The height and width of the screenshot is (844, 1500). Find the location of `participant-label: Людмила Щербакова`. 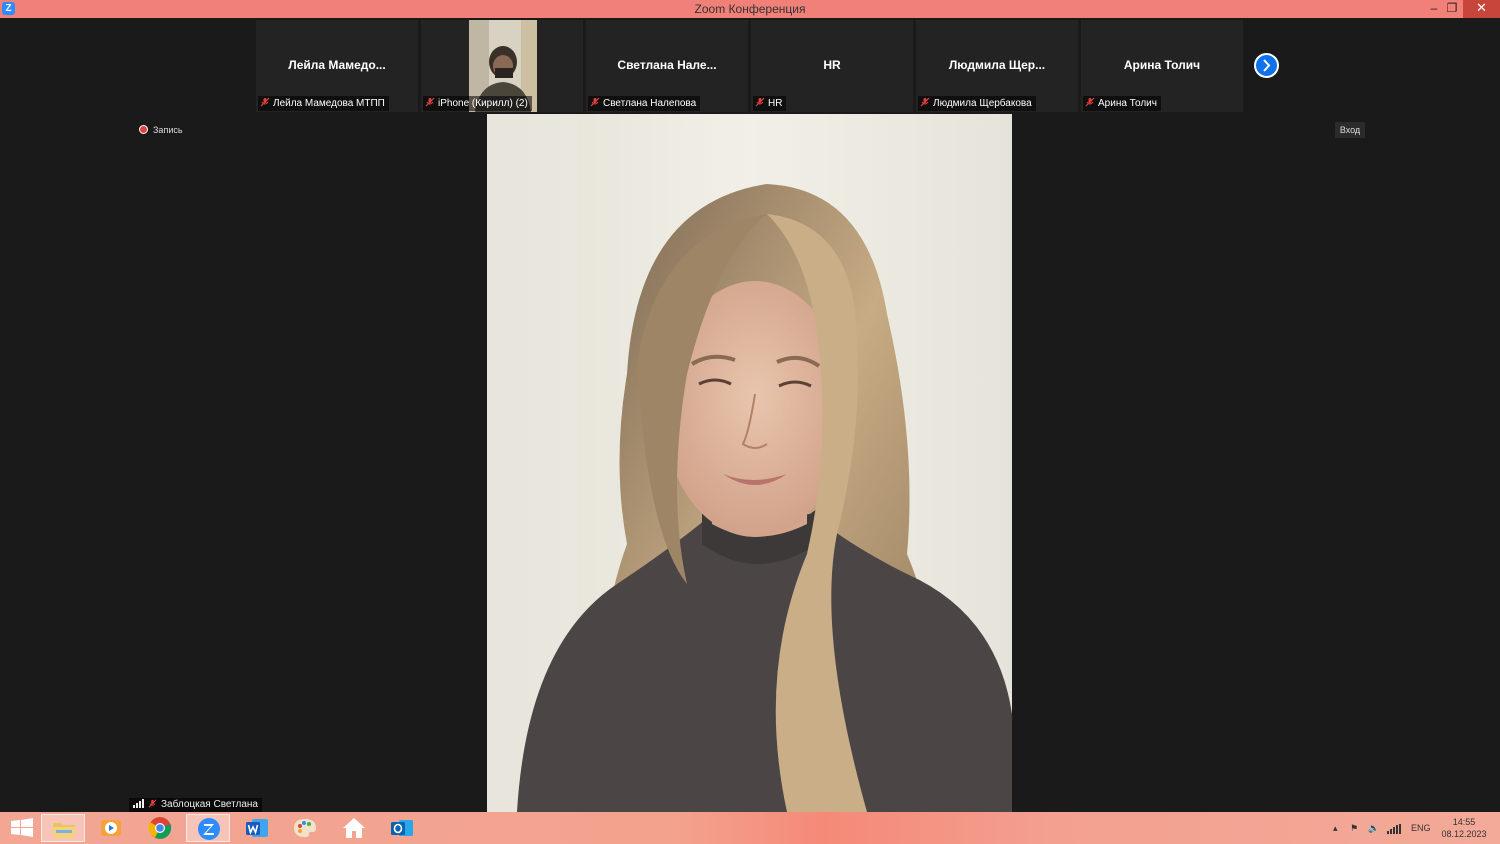

participant-label: Людмила Щербакова is located at coordinates (977, 103).